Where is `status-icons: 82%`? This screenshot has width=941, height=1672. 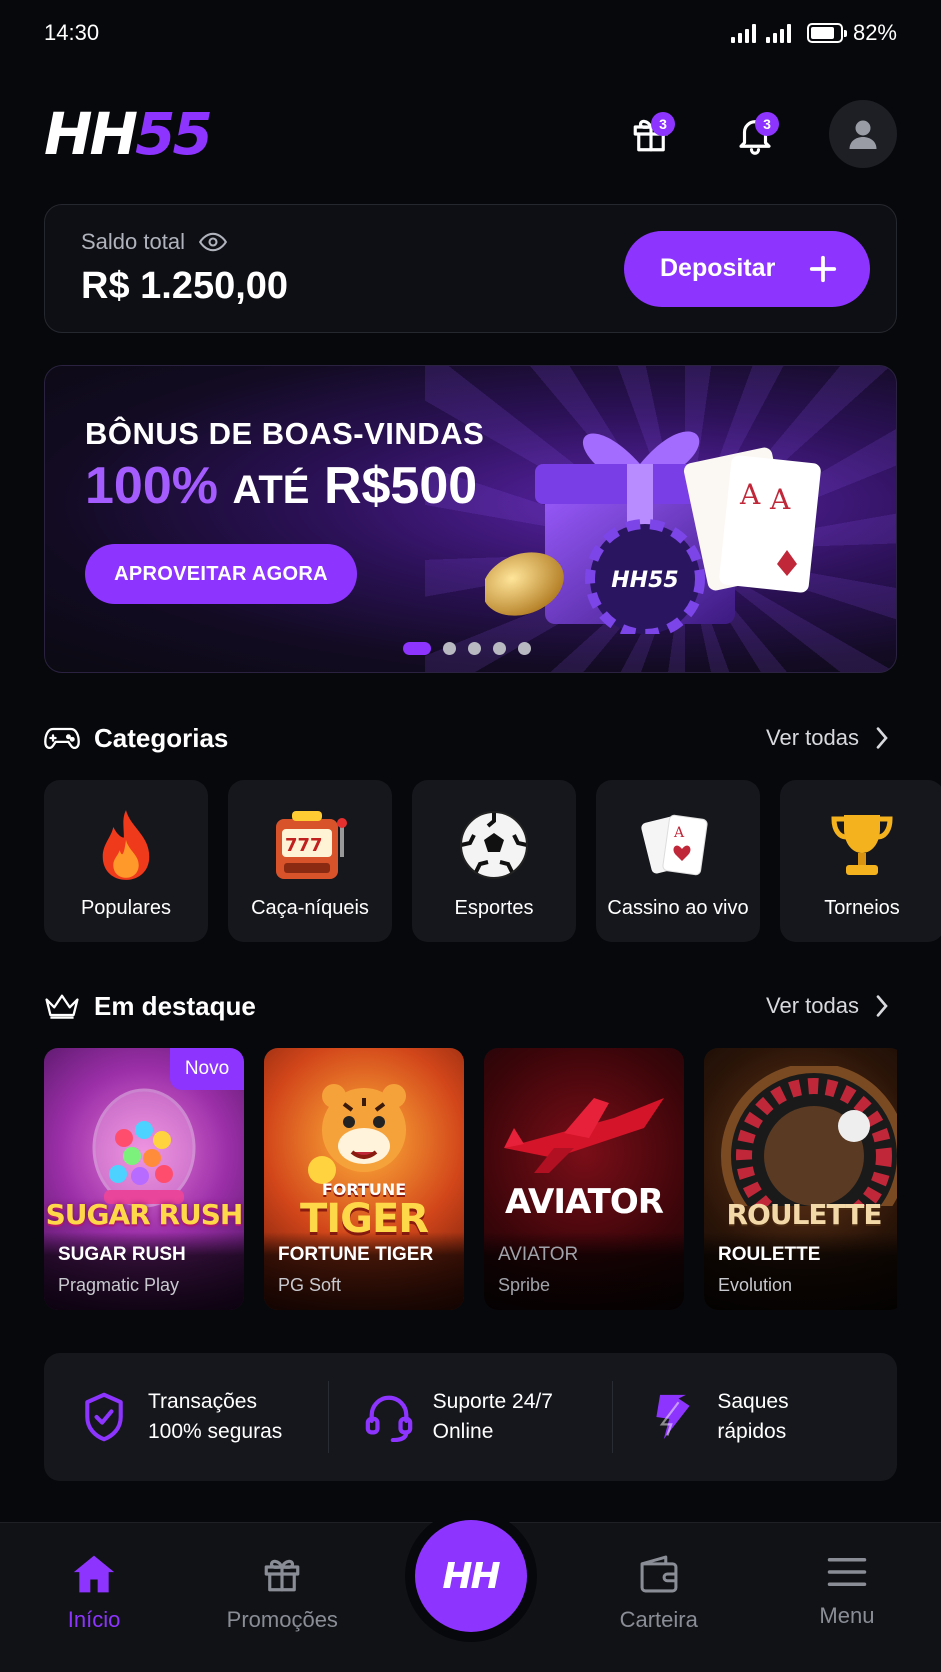 status-icons: 82% is located at coordinates (813, 33).